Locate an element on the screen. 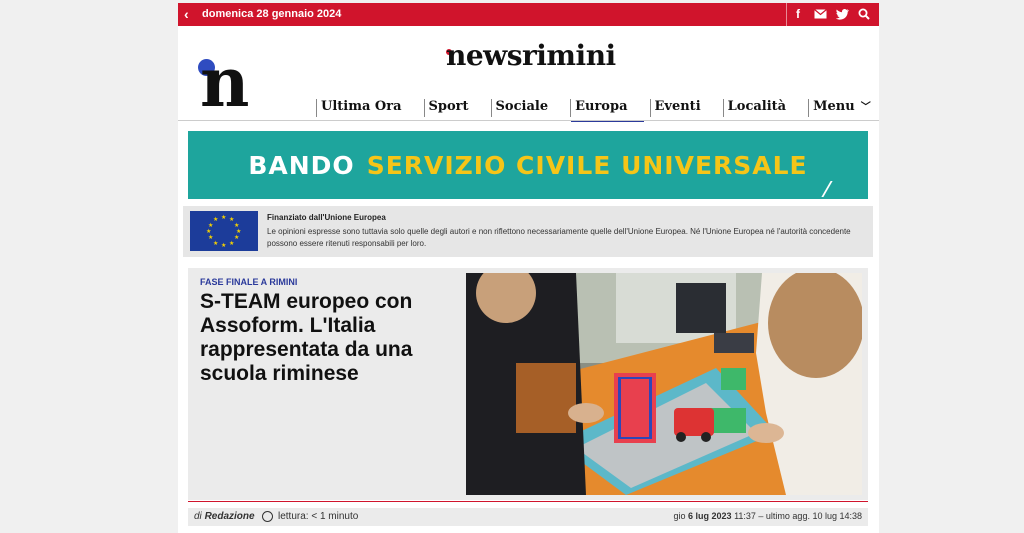  brand-mark: n is located at coordinates (224, 83).